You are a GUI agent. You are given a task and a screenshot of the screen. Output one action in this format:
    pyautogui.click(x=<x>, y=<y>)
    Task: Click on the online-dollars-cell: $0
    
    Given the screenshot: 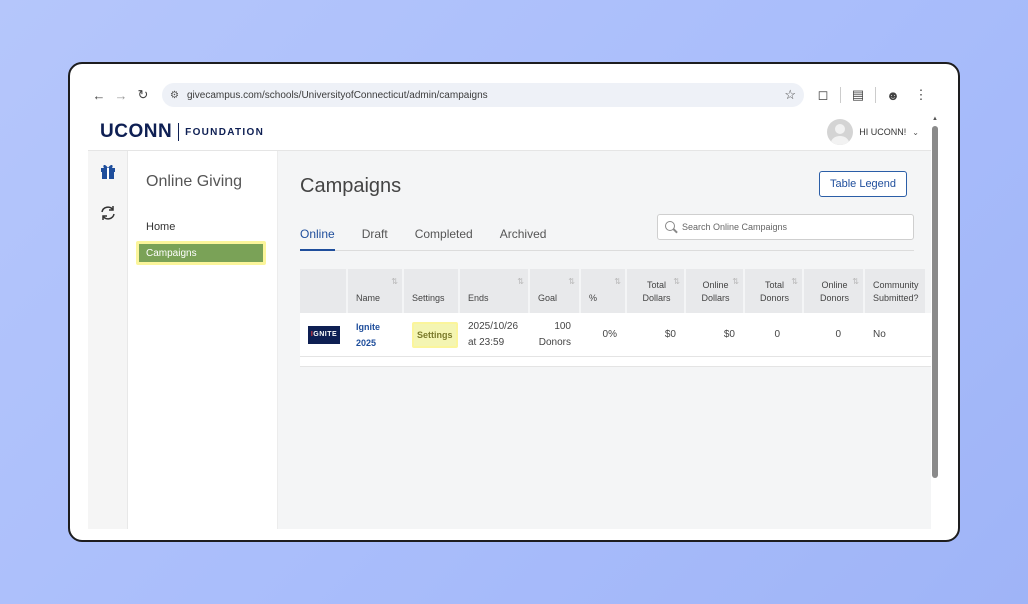 What is the action you would take?
    pyautogui.click(x=729, y=334)
    